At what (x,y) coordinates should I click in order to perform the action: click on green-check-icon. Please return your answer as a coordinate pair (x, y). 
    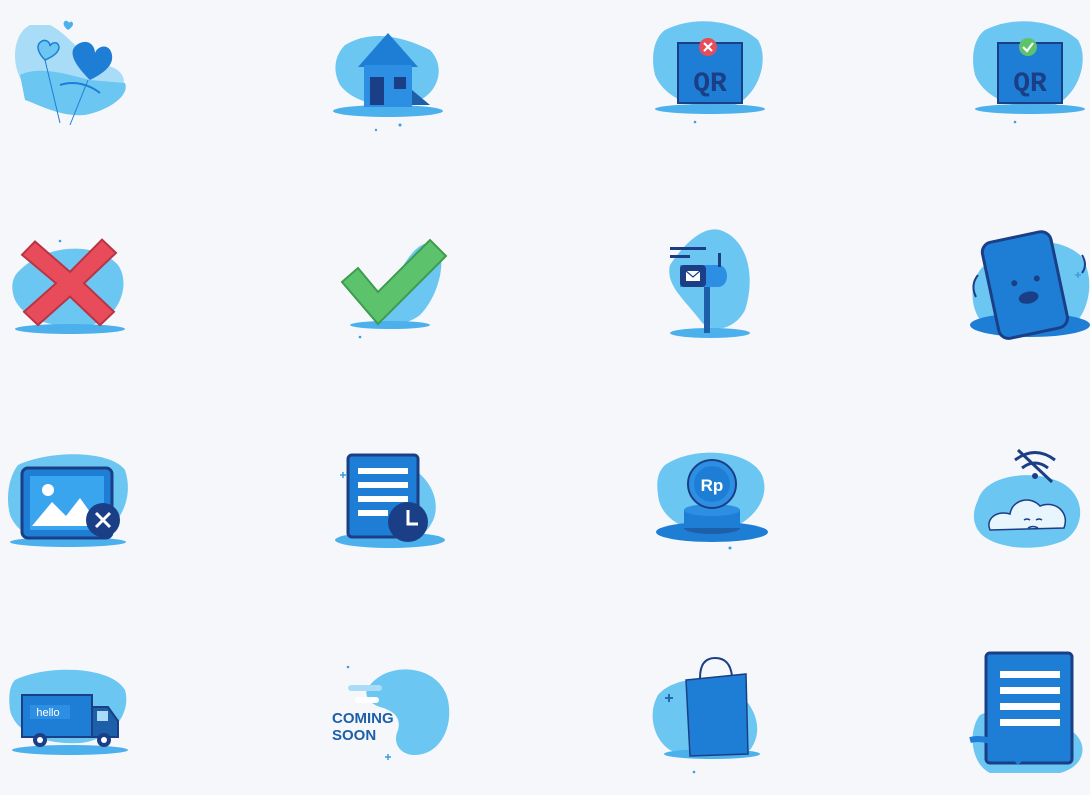
    Looking at the image, I should click on (390, 295).